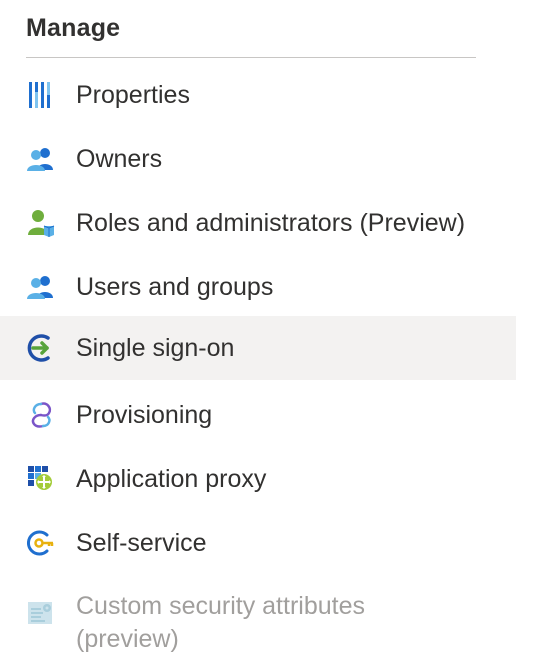 The height and width of the screenshot is (664, 550). What do you see at coordinates (258, 159) in the screenshot?
I see `menu-item-owners: Owners` at bounding box center [258, 159].